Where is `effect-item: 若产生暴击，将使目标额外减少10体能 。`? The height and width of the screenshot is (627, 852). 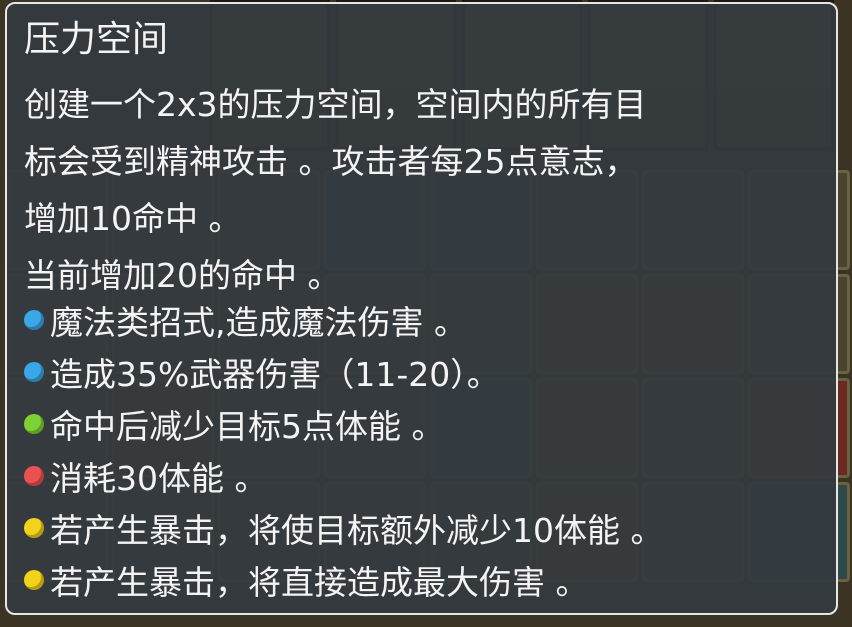 effect-item: 若产生暴击，将使目标额外减少10体能 。 is located at coordinates (429, 528).